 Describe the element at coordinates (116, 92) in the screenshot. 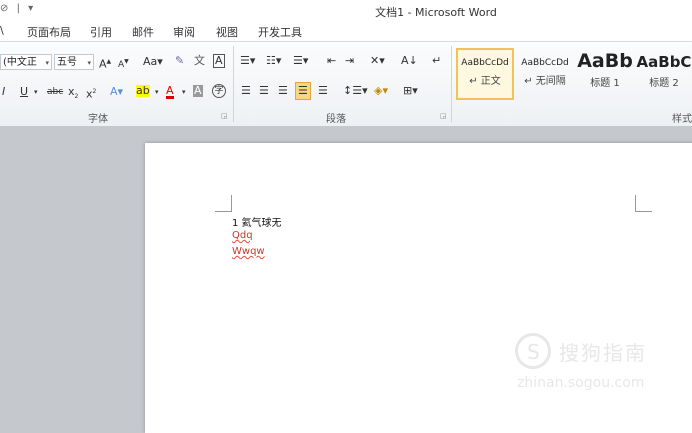

I see `text-effect-icon: A▾` at that location.